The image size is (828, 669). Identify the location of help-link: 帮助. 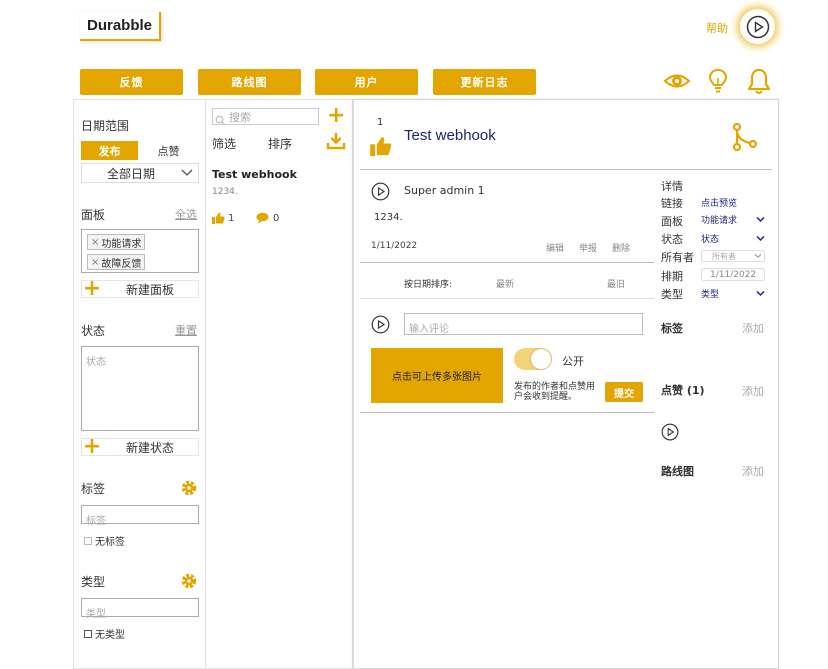
(717, 28).